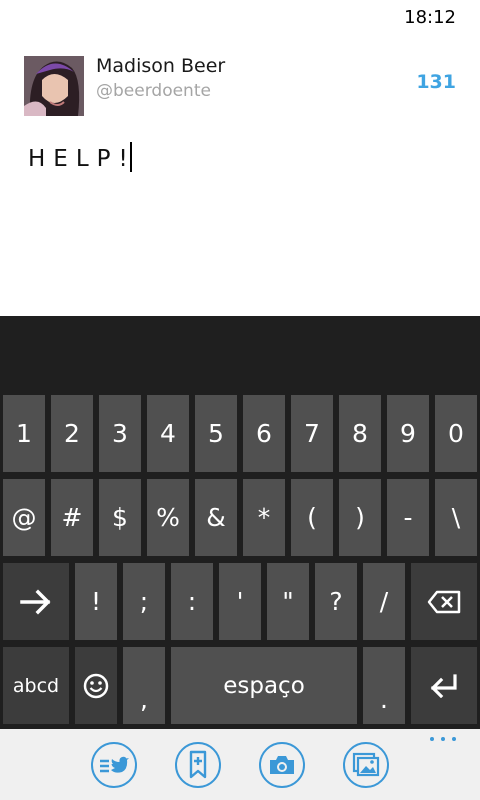  I want to click on key-backspace, so click(444, 601).